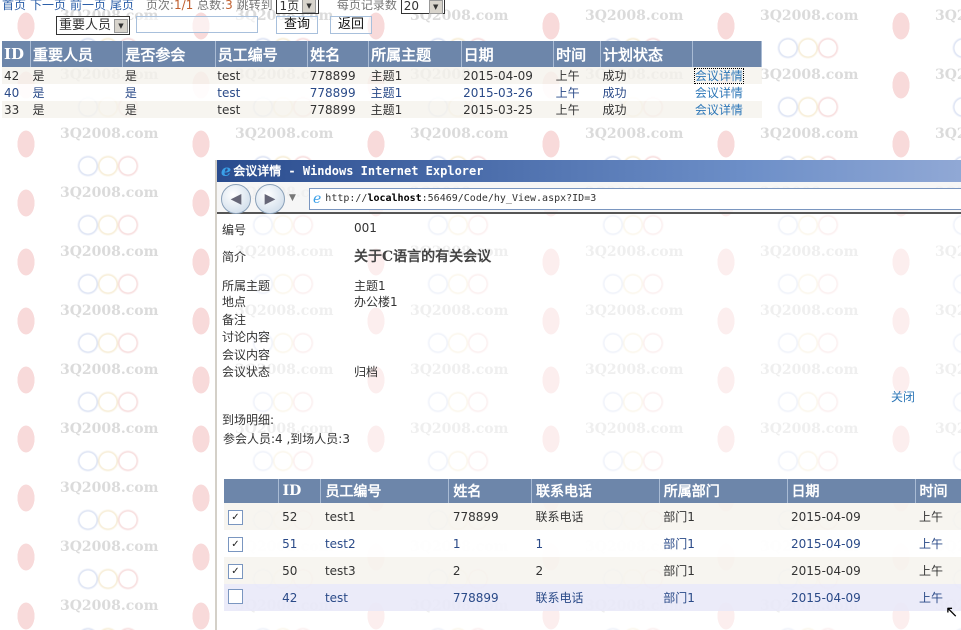 Image resolution: width=961 pixels, height=630 pixels. Describe the element at coordinates (385, 491) in the screenshot. I see `col-employee-no: 员工编号` at that location.